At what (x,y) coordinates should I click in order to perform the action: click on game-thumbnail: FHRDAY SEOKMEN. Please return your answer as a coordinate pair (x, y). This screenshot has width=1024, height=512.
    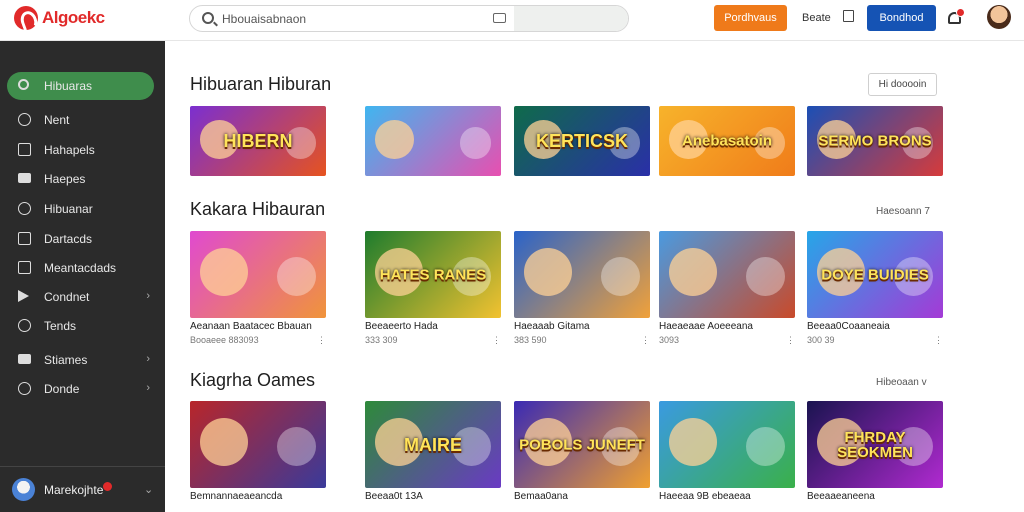
    Looking at the image, I should click on (875, 444).